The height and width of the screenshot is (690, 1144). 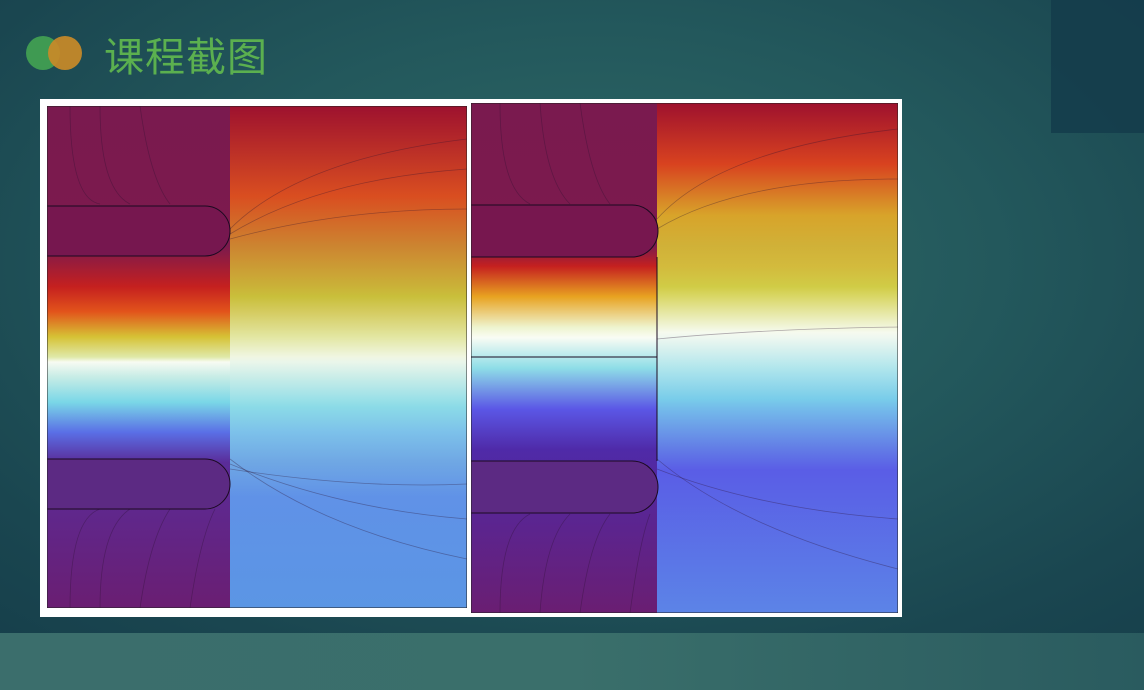 What do you see at coordinates (65, 53) in the screenshot?
I see `logo-circle-orange` at bounding box center [65, 53].